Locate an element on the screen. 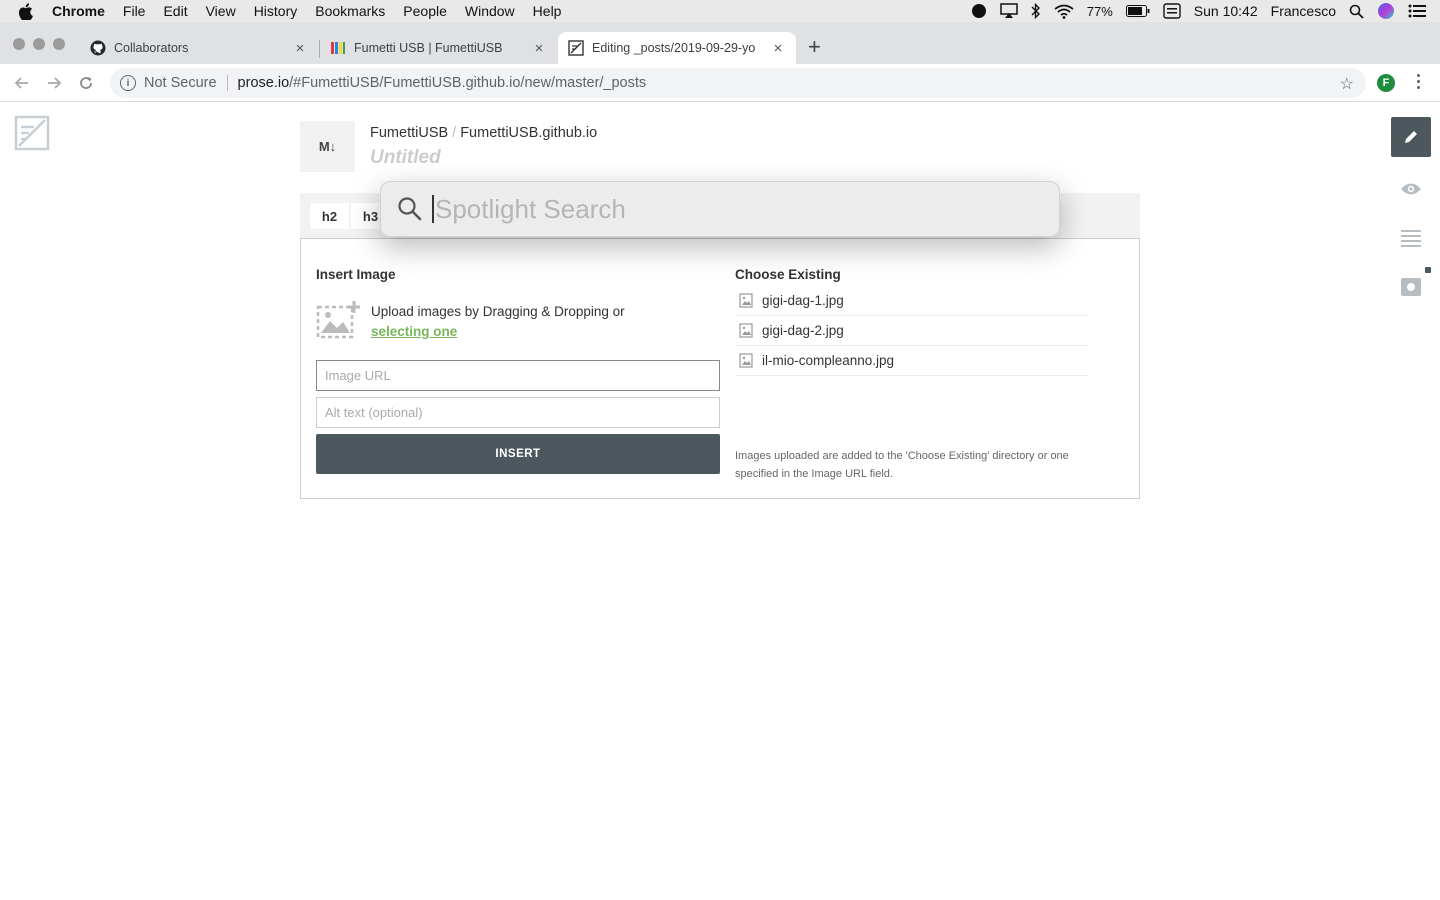  menu-edit: Edit is located at coordinates (175, 11).